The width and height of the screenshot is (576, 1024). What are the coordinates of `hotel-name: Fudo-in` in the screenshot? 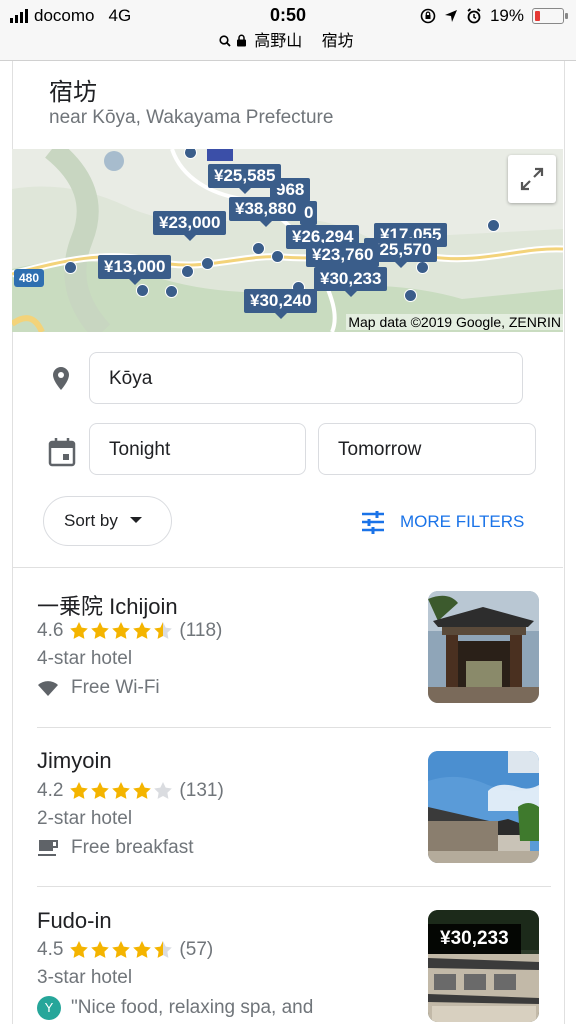 It's located at (74, 920).